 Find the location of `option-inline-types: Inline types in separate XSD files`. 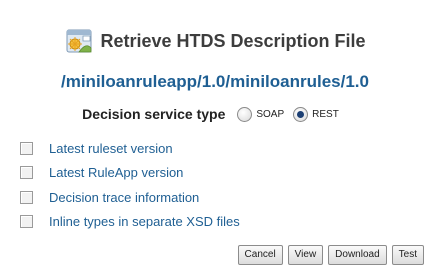

option-inline-types: Inline types in separate XSD files is located at coordinates (220, 222).